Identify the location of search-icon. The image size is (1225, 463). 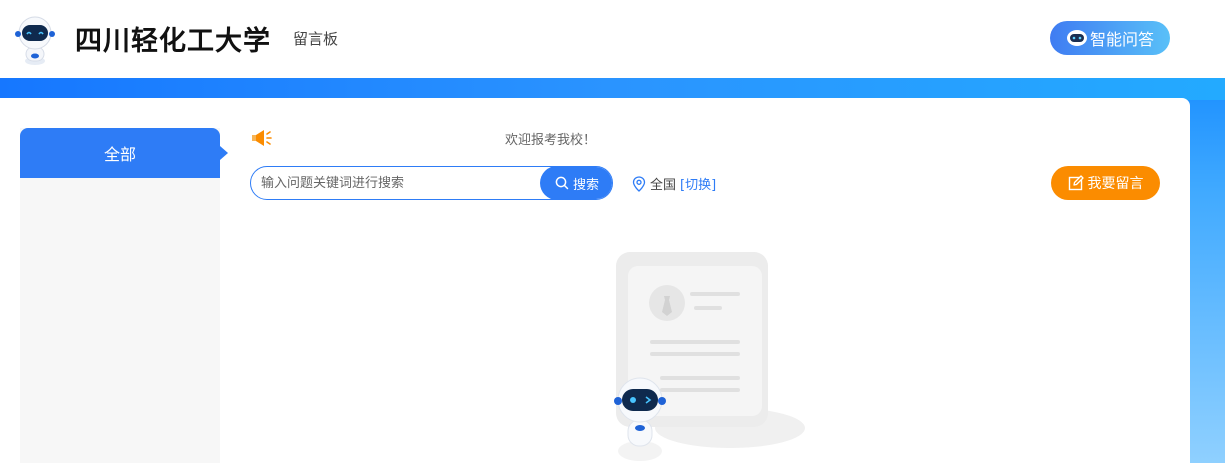
(562, 183).